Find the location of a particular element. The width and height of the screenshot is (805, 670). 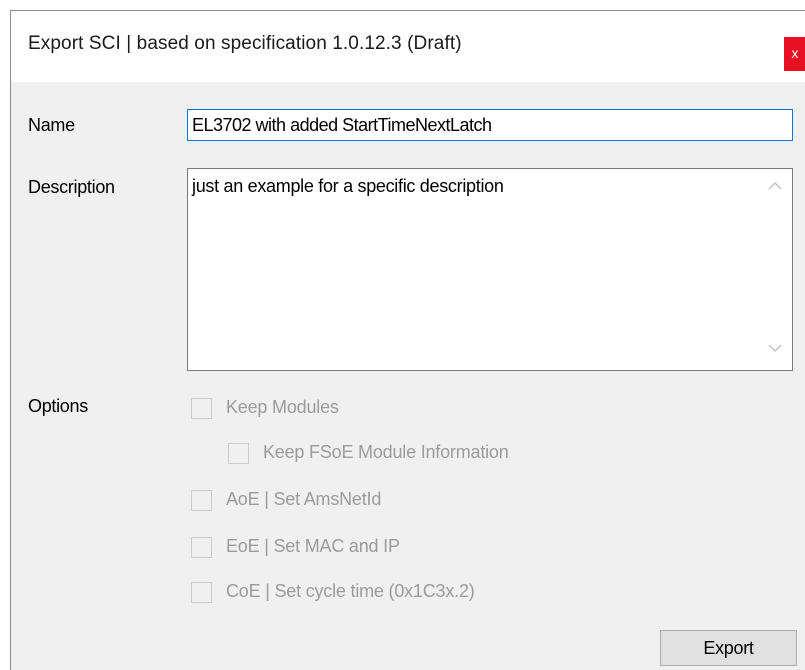

scroll-down-icon is located at coordinates (775, 349).